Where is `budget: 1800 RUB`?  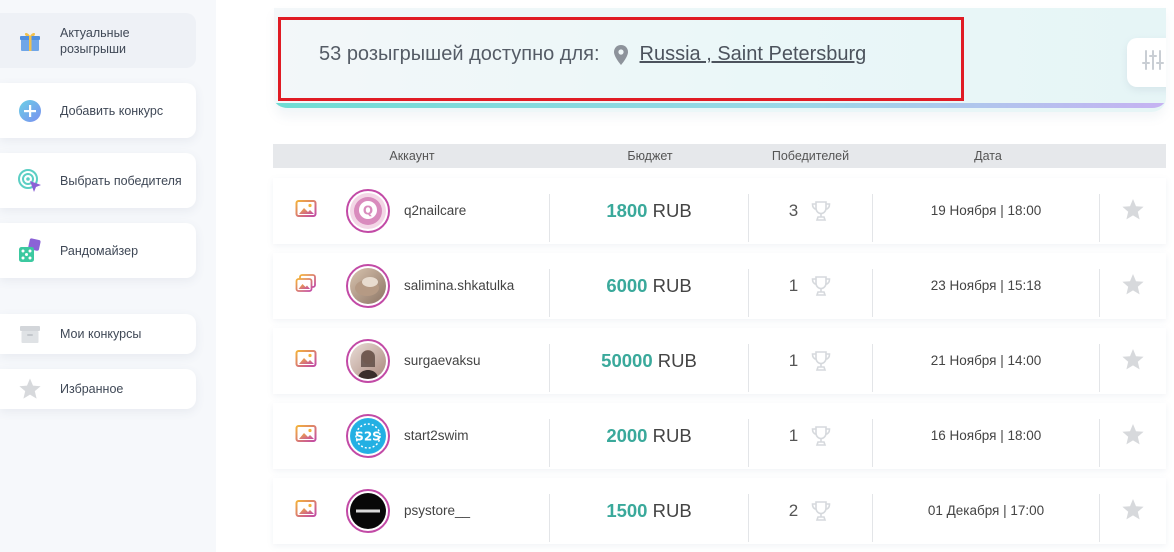
budget: 1800 RUB is located at coordinates (649, 211).